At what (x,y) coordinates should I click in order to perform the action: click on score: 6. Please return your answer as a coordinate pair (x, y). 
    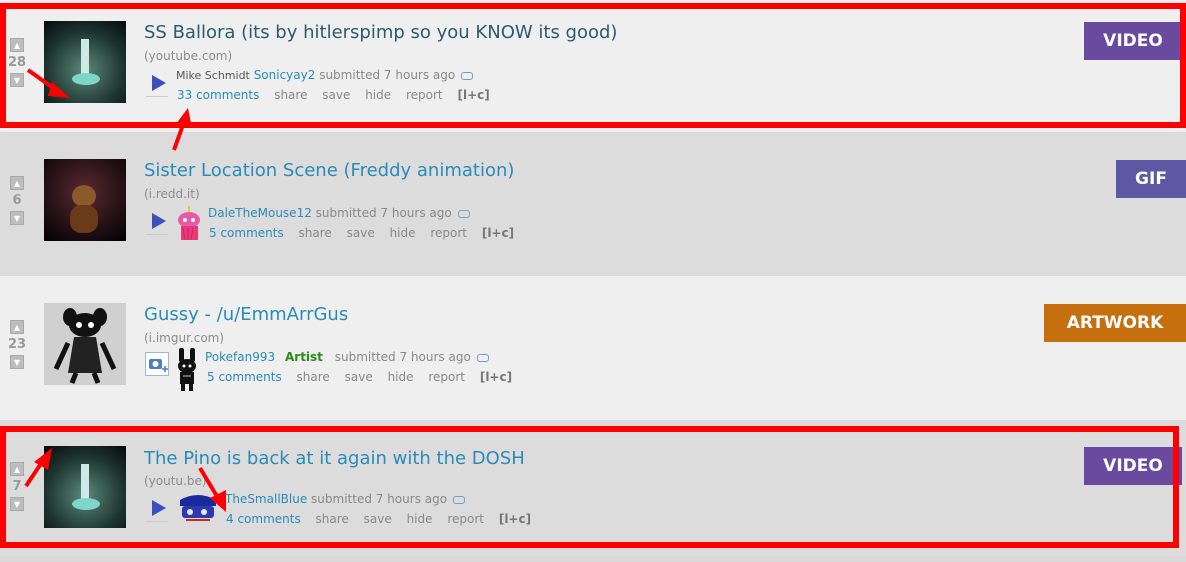
    Looking at the image, I should click on (17, 200).